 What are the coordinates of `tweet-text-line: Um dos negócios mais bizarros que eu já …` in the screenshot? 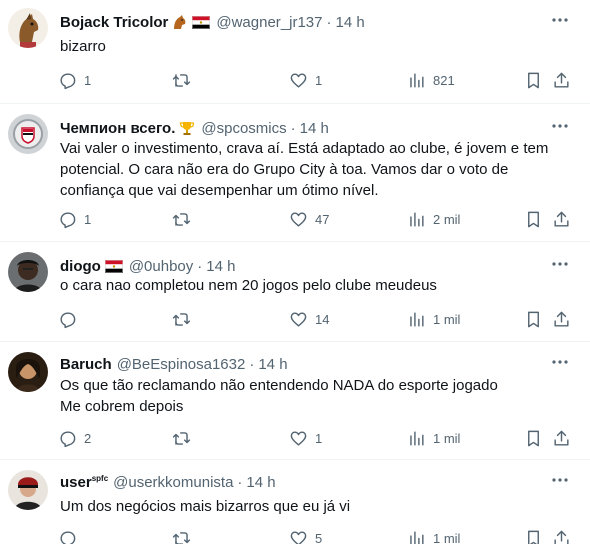 It's located at (205, 506).